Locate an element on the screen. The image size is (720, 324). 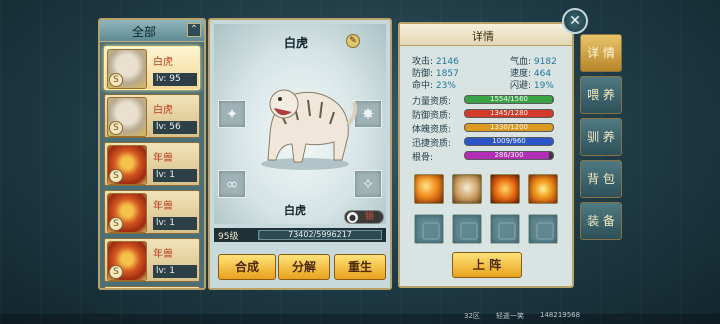
rename-icon: ✎ is located at coordinates (353, 41).